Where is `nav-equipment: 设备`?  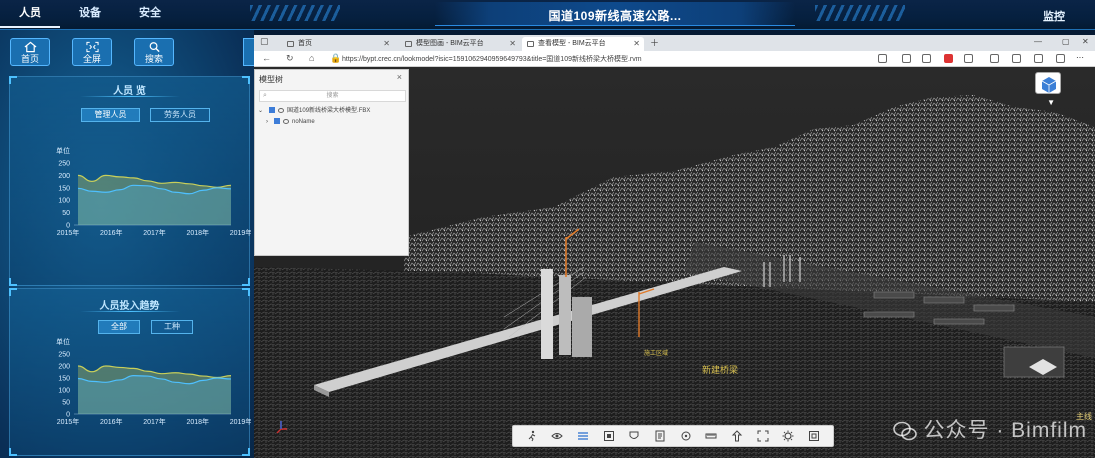
nav-equipment: 设备 is located at coordinates (90, 14).